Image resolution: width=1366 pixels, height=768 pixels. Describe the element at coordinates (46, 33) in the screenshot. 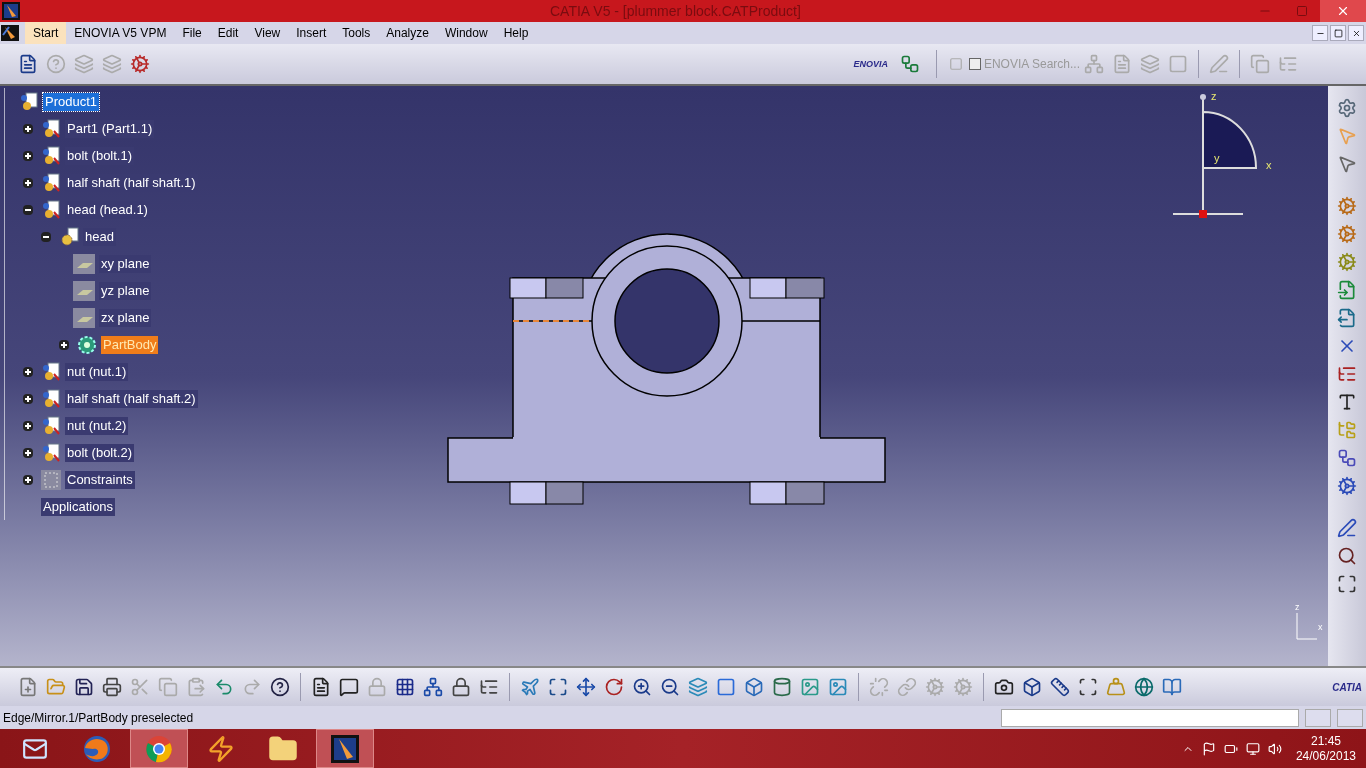

I see `menu-item: Start` at that location.